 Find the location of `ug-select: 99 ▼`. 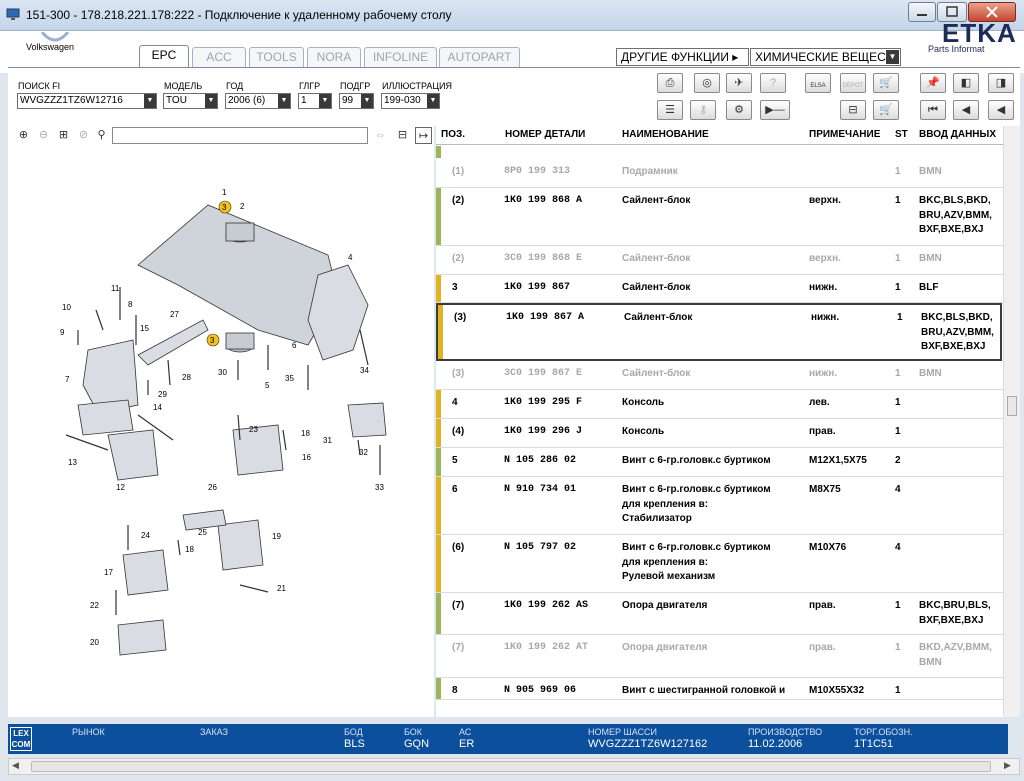

ug-select: 99 ▼ is located at coordinates (356, 101).